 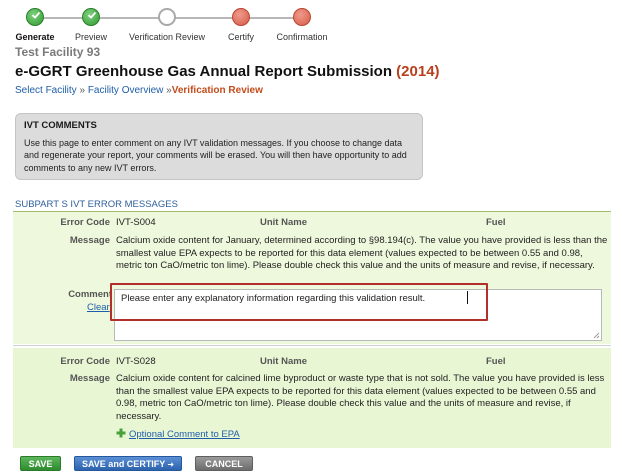 I want to click on breadcrumb-facility-overview: Facility Overview, so click(x=126, y=90).